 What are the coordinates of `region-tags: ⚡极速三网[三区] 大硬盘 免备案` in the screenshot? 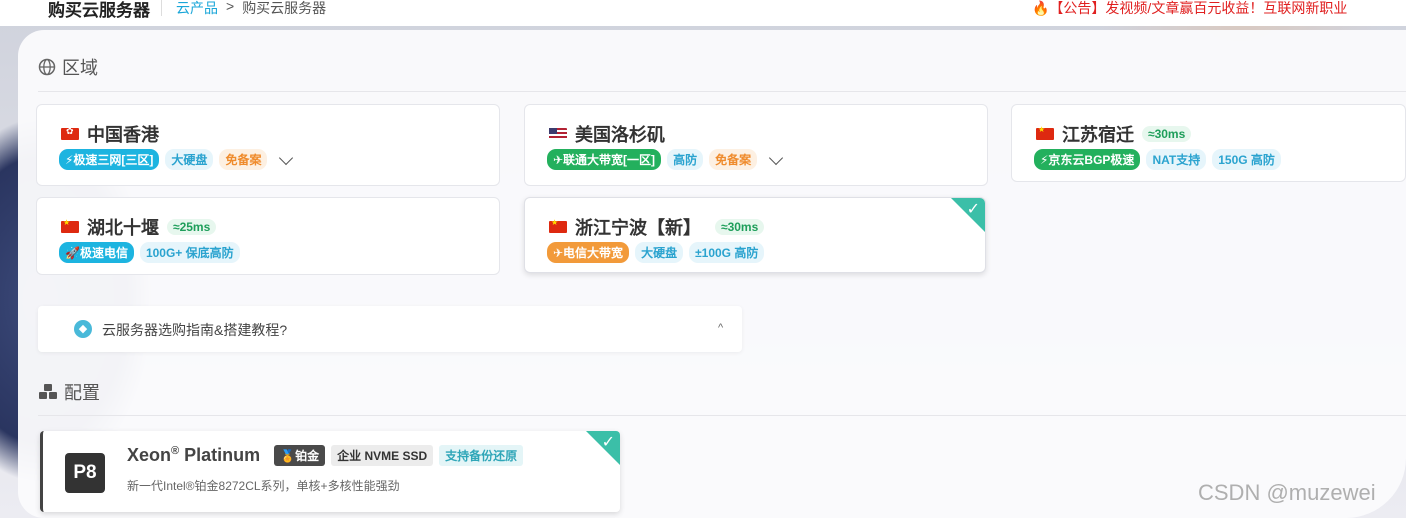 It's located at (176, 159).